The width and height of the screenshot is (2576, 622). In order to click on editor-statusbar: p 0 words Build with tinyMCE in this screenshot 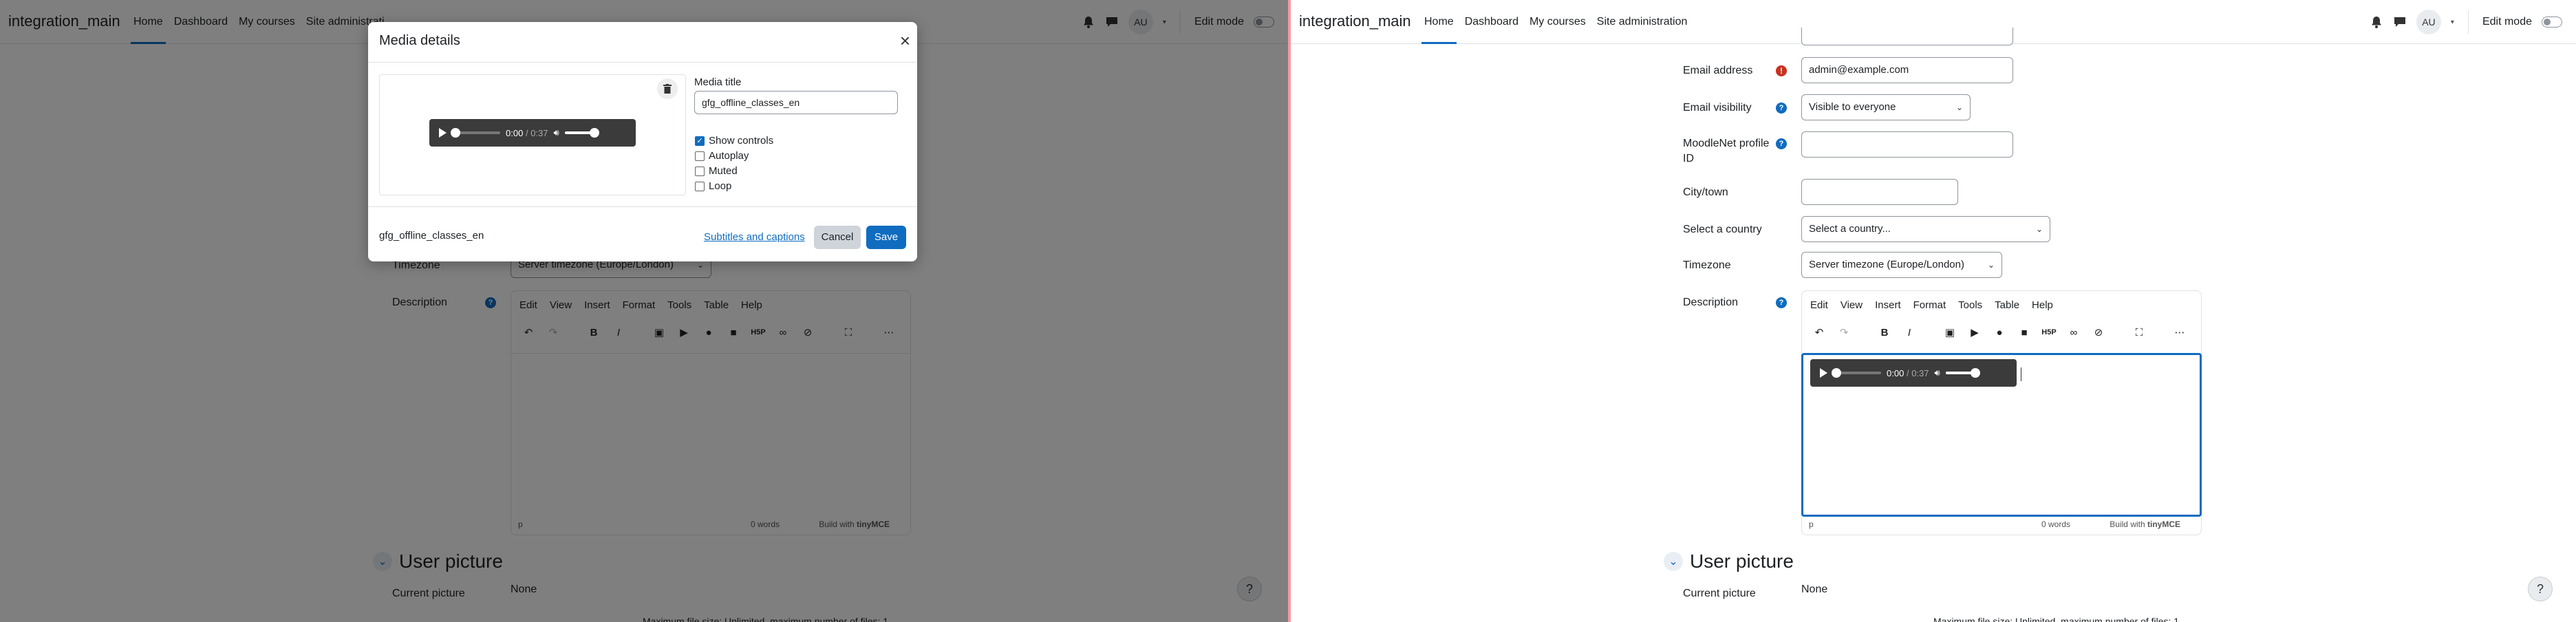, I will do `click(2002, 527)`.